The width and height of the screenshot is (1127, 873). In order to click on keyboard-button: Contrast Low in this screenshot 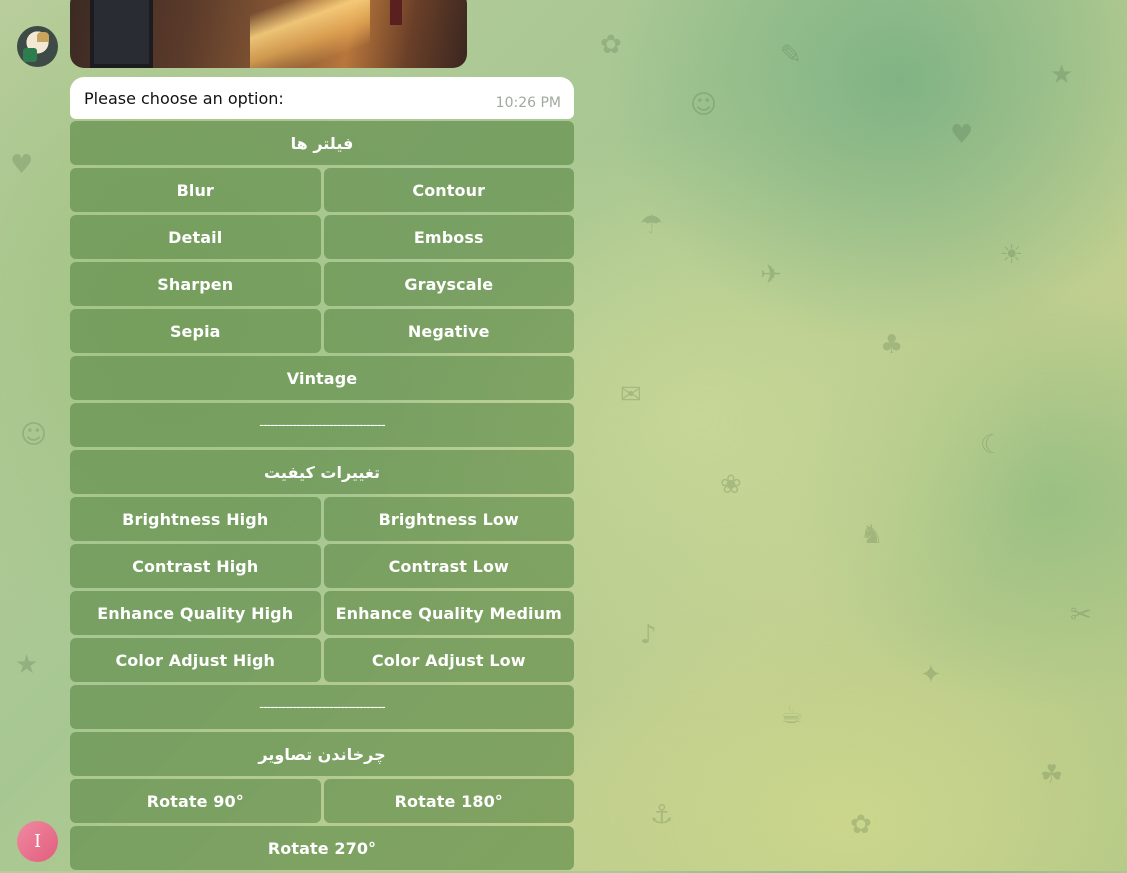, I will do `click(448, 566)`.